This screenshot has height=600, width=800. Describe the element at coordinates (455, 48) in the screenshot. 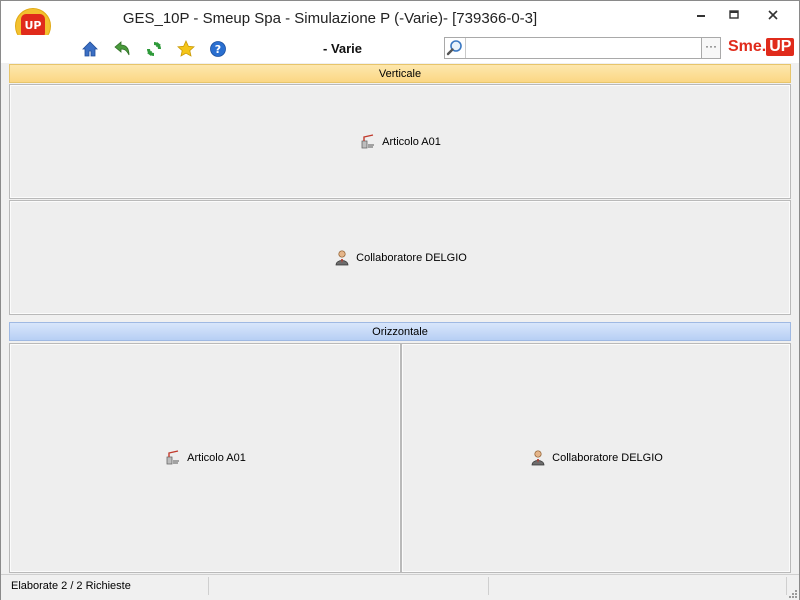

I see `search-icon` at that location.